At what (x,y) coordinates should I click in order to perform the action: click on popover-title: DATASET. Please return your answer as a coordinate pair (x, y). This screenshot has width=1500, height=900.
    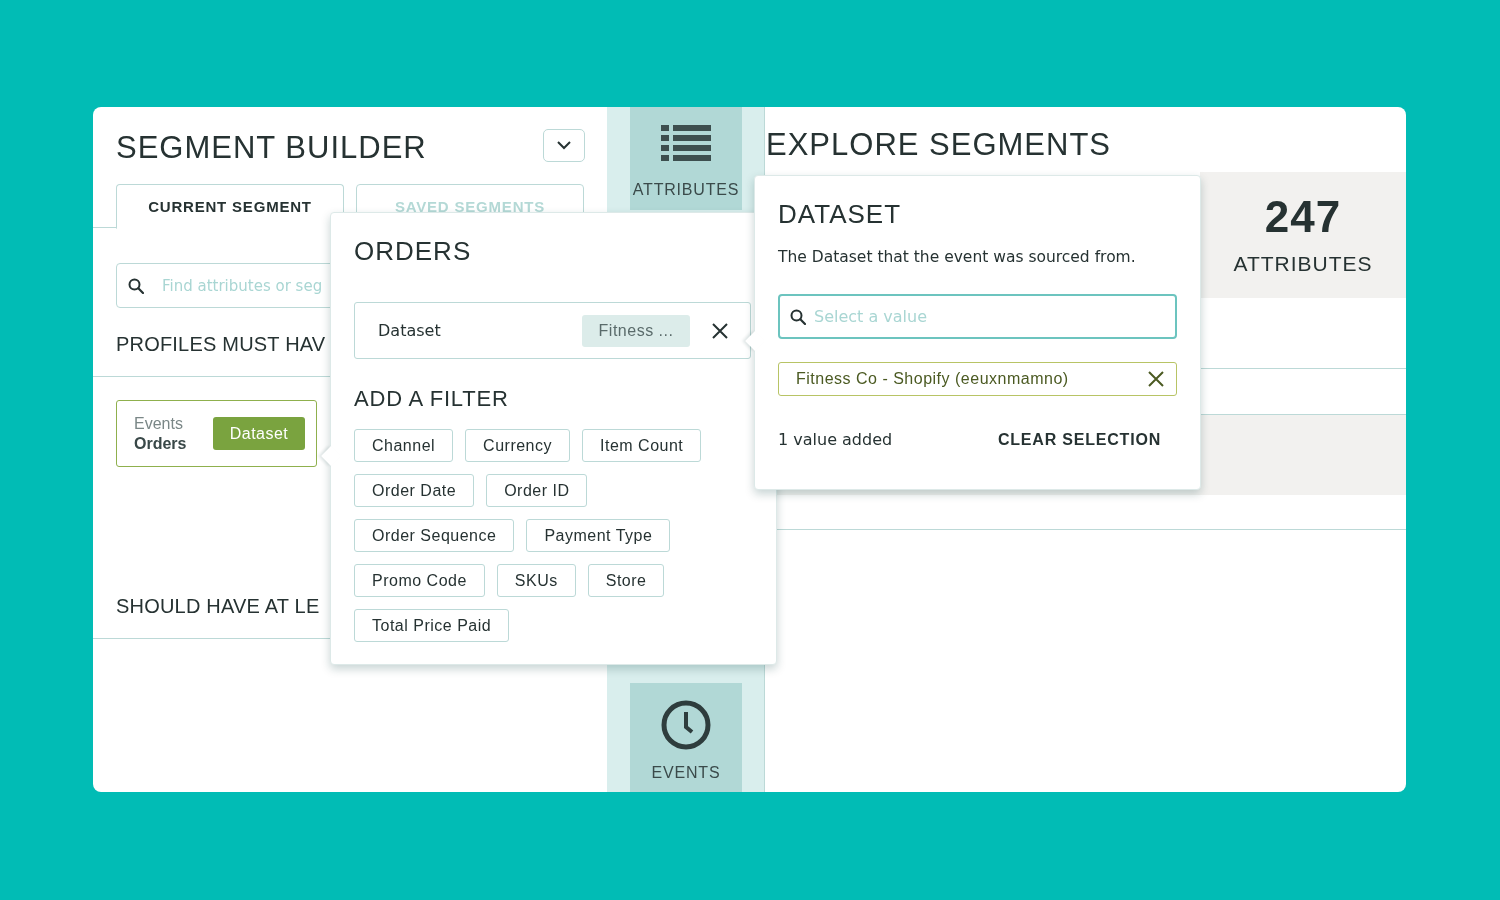
    Looking at the image, I should click on (840, 214).